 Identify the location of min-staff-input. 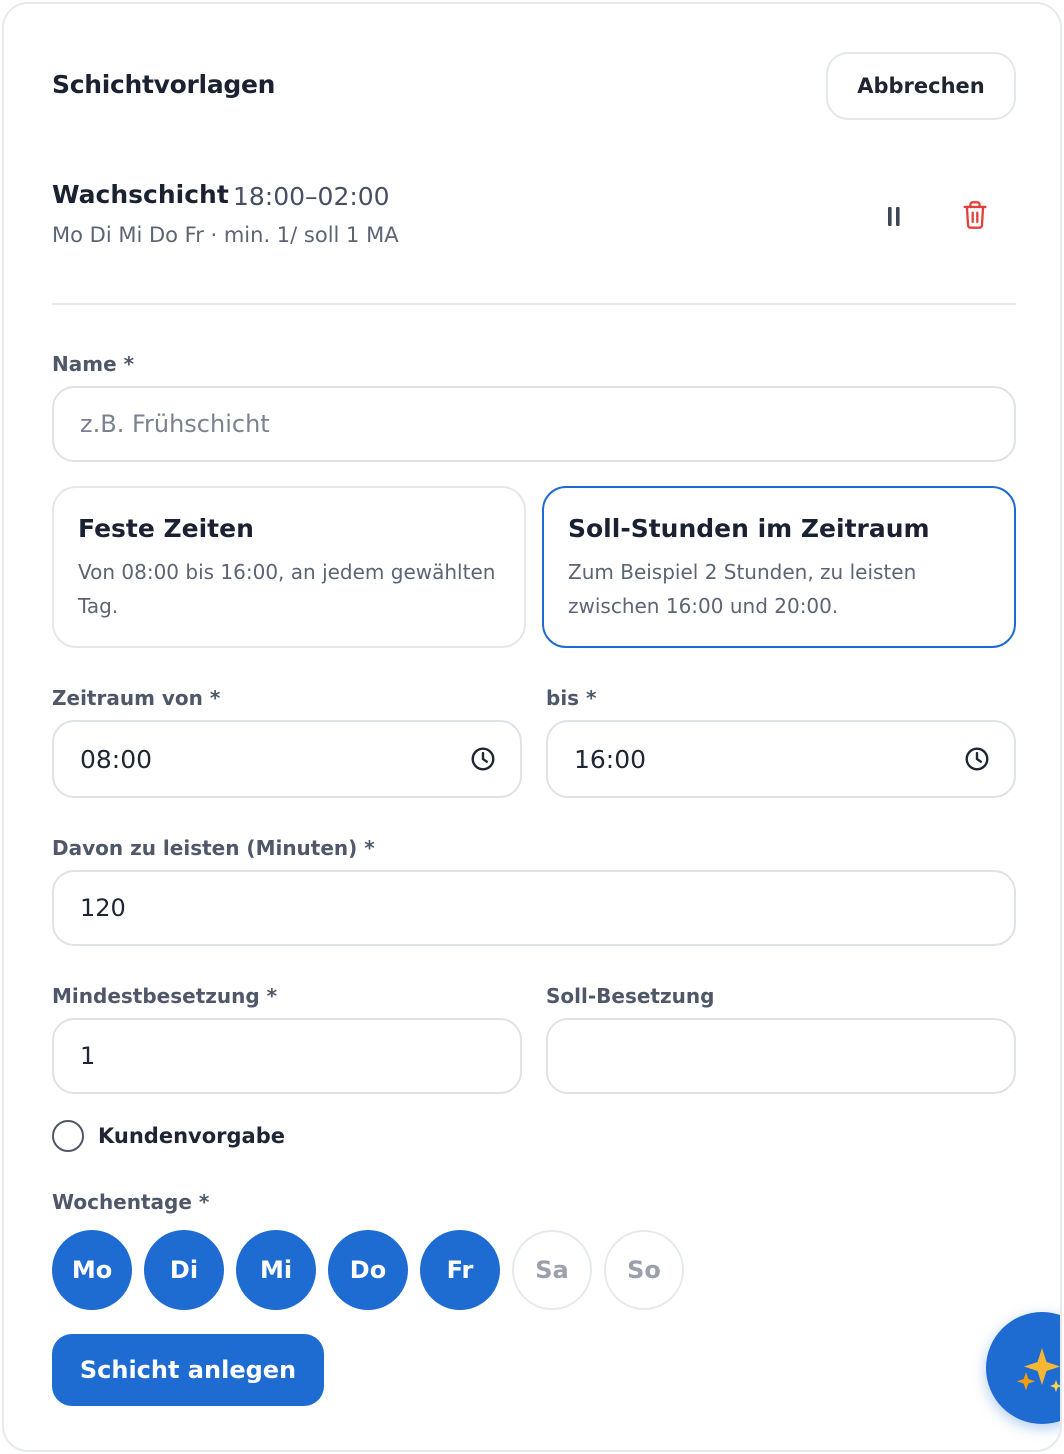
(287, 1056).